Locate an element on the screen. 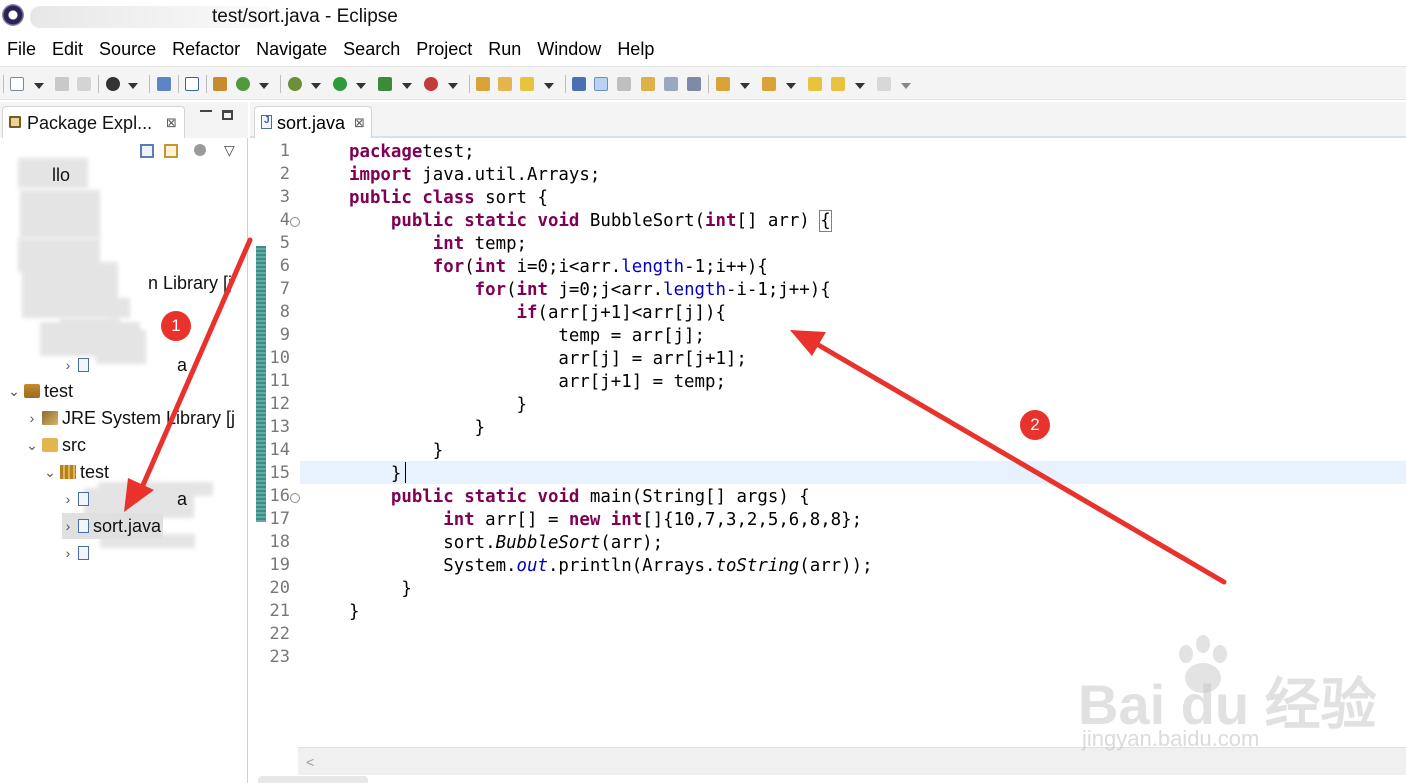  menu-refactor: Refactor is located at coordinates (206, 49).